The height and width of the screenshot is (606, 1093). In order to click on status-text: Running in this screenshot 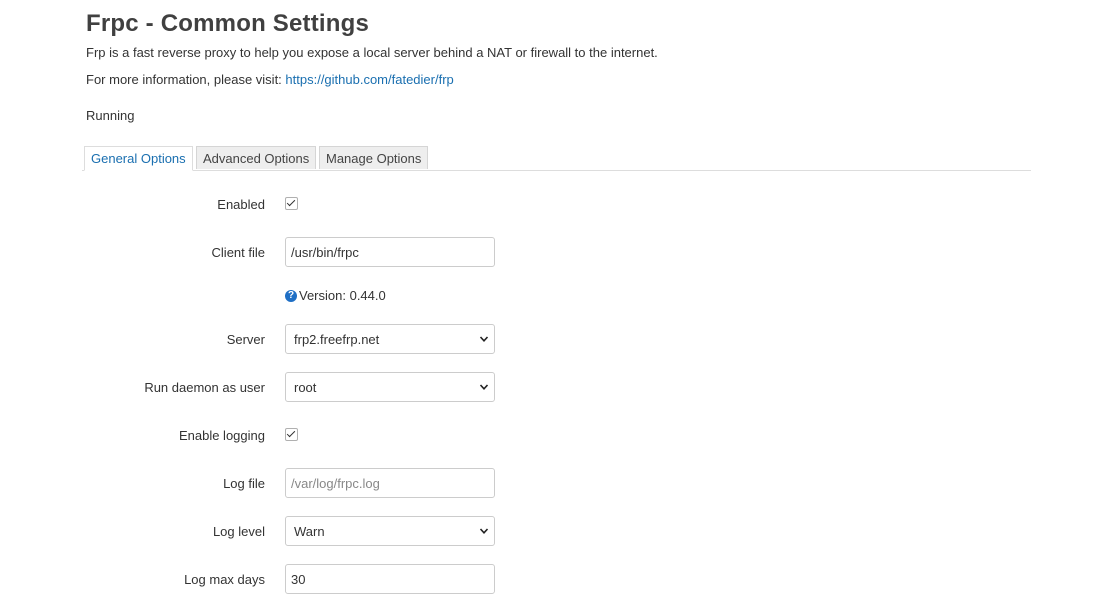, I will do `click(110, 115)`.